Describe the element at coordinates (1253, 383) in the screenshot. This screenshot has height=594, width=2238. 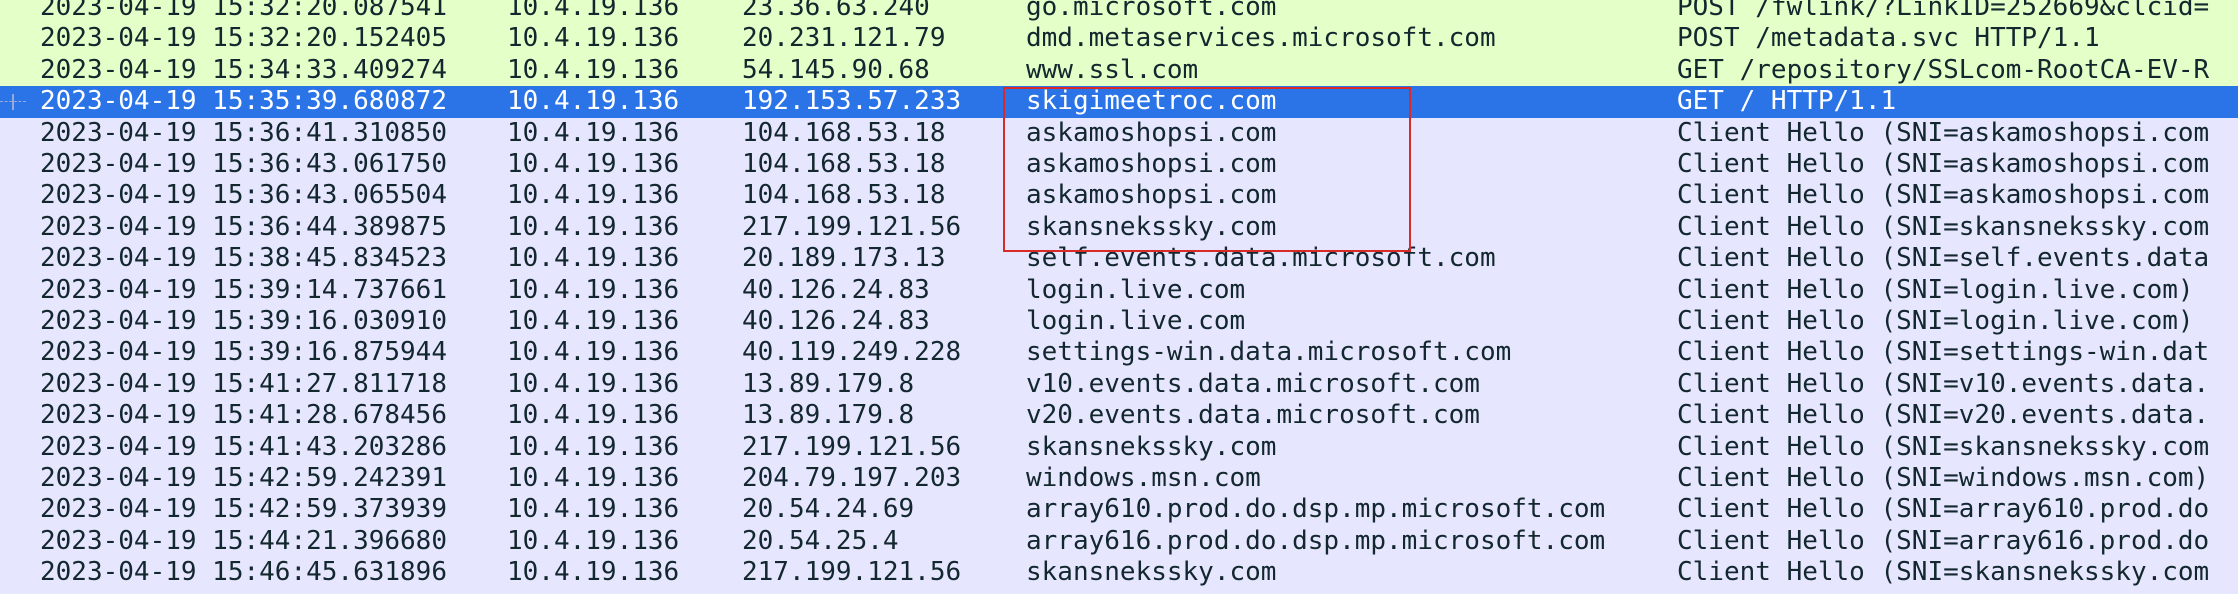
I see `packet-host: v10.events.data.microsoft.com` at that location.